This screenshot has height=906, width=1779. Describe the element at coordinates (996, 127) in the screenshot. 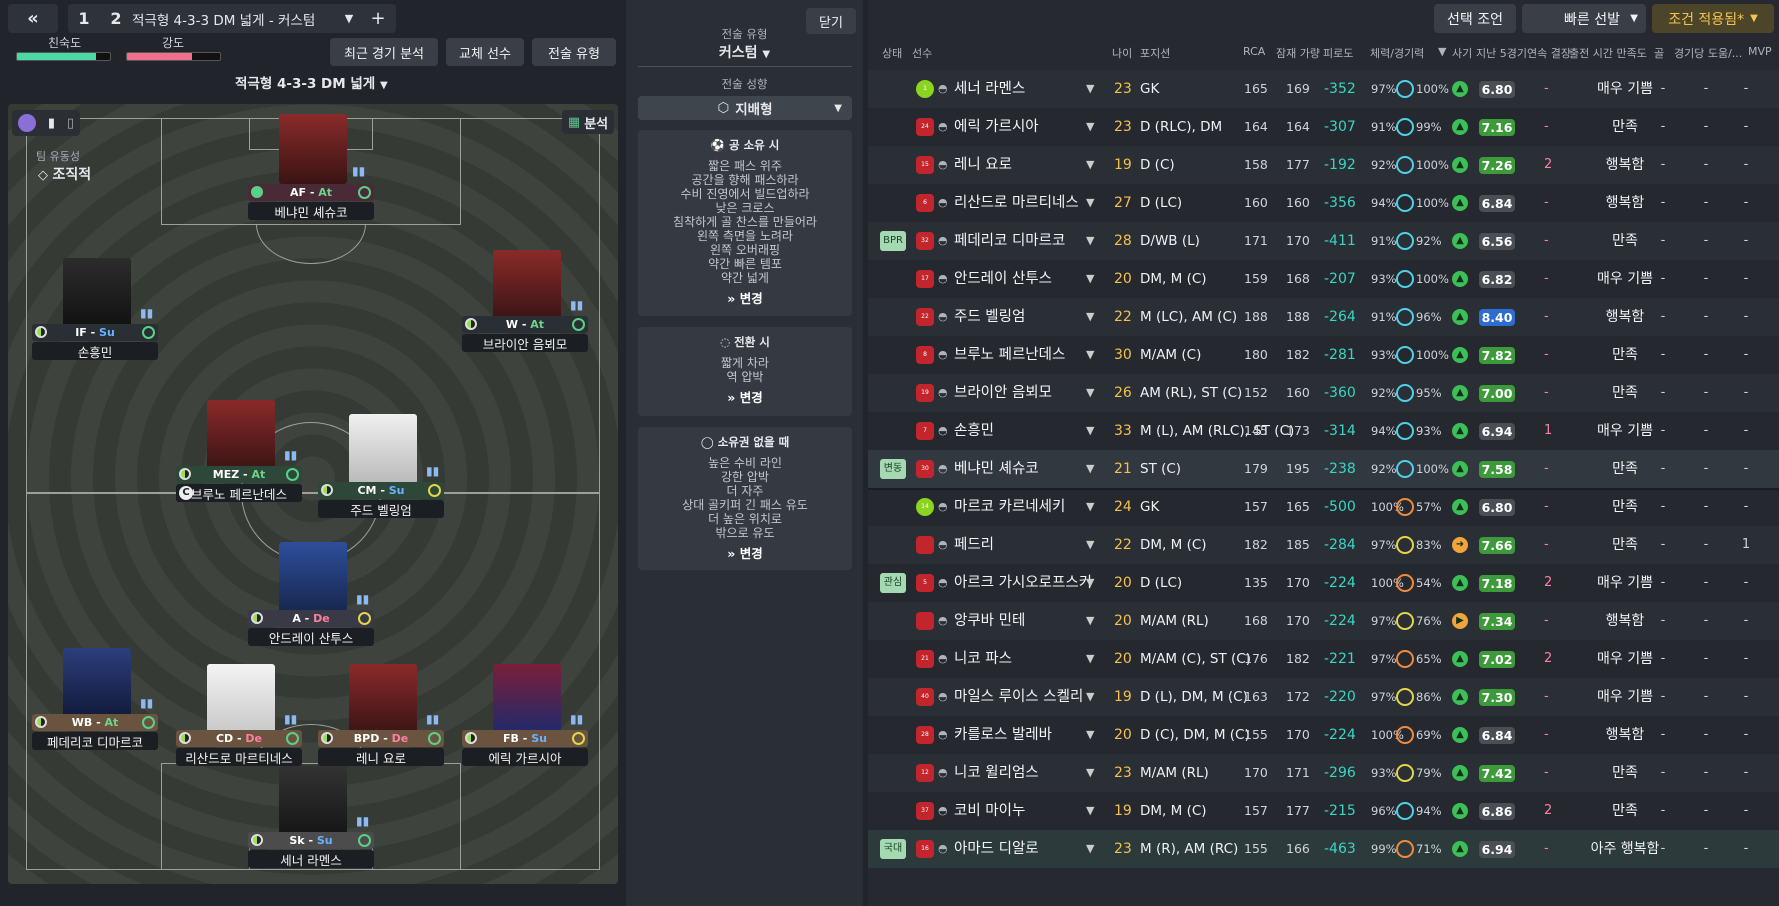

I see `player-name: 에릭 가르시아` at that location.